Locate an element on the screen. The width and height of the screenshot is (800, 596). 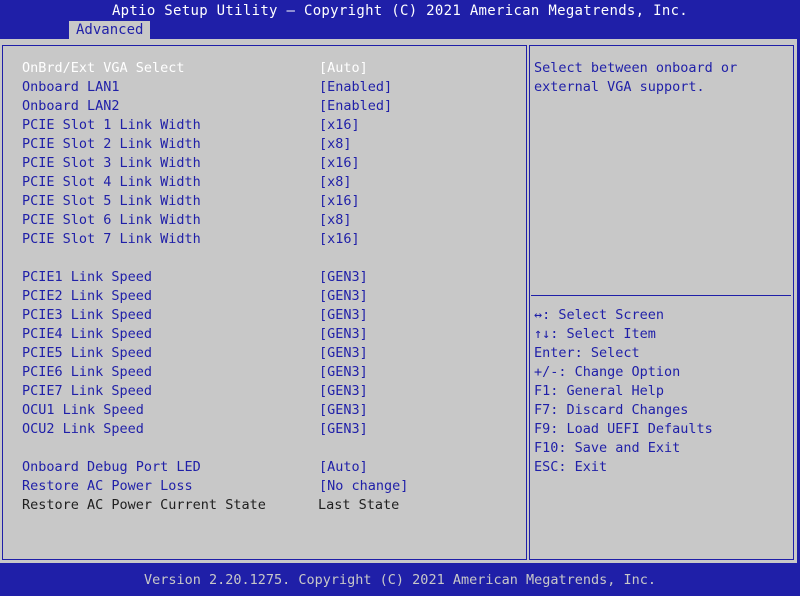
key-legend-item: F10: Save and Exit is located at coordinates (607, 448).